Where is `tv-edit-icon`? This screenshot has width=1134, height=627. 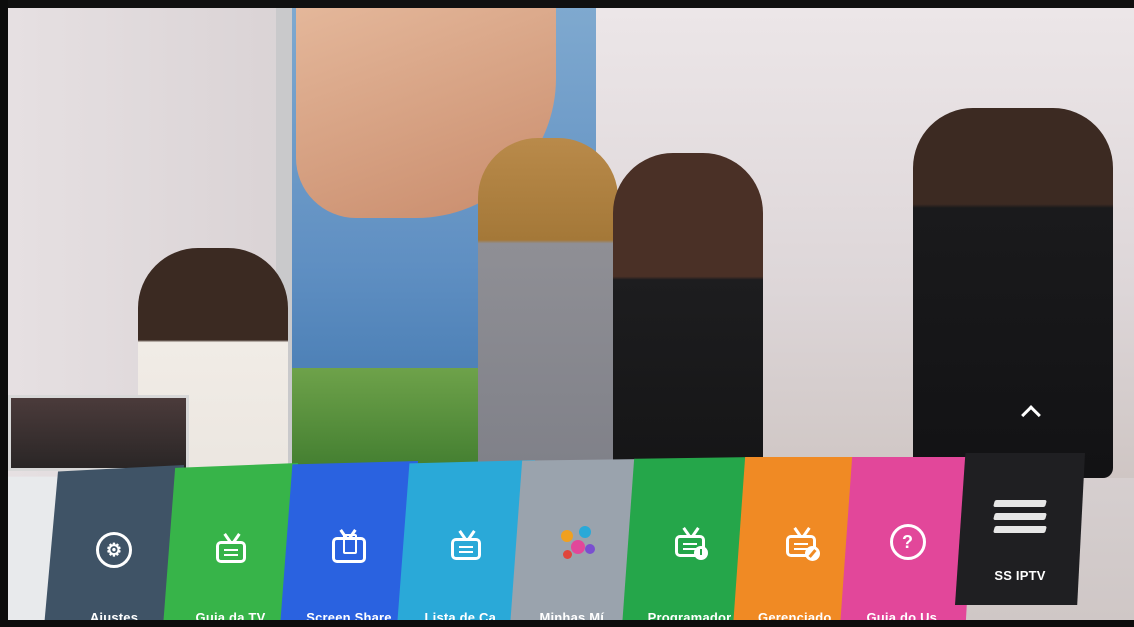
tv-edit-icon is located at coordinates (801, 542).